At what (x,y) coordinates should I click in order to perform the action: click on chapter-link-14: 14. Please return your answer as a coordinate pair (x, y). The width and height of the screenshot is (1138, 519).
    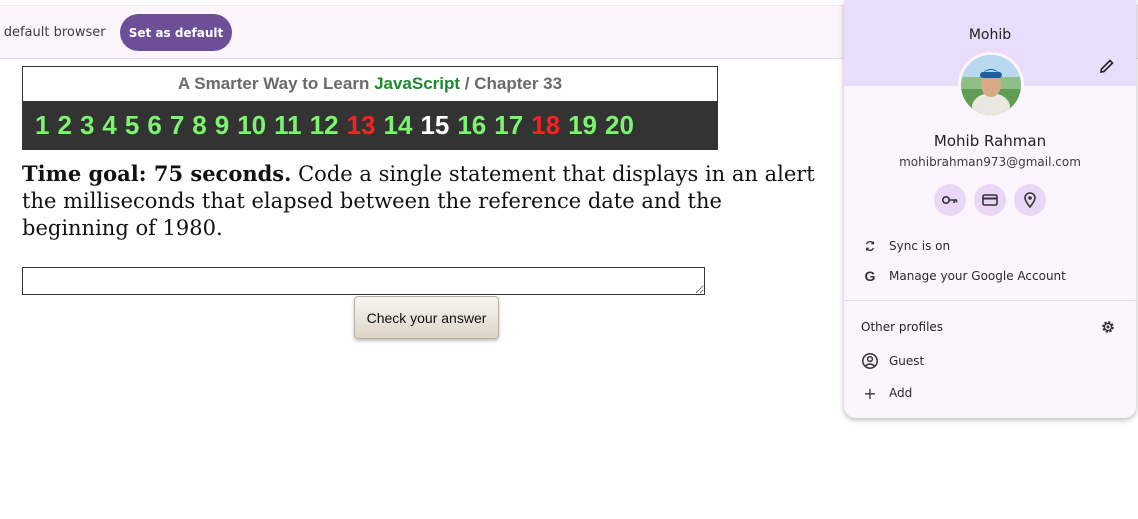
    Looking at the image, I should click on (397, 125).